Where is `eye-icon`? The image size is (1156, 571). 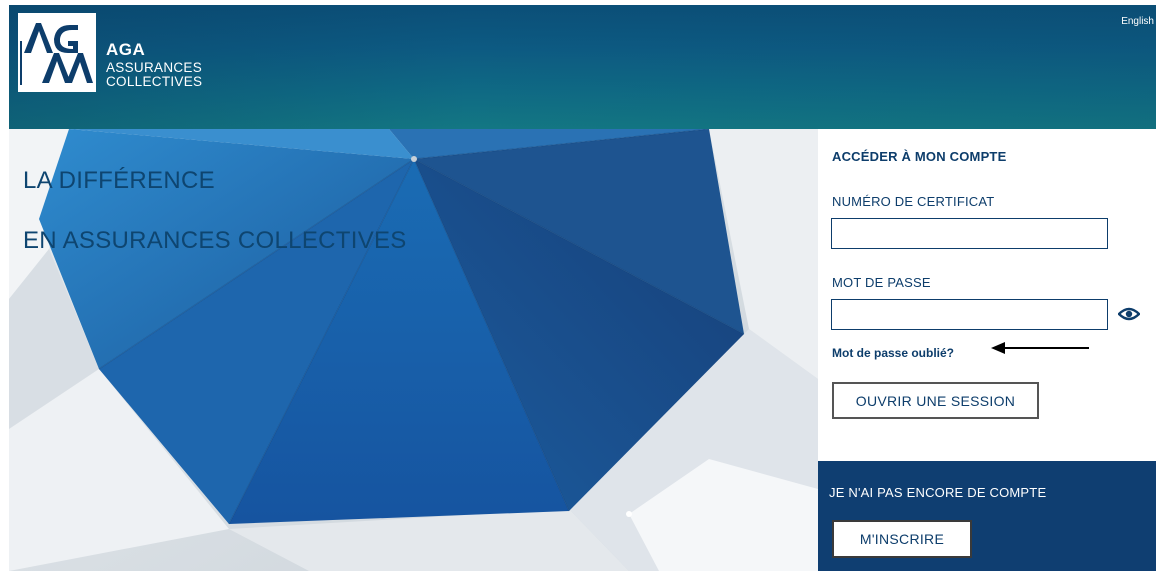 eye-icon is located at coordinates (1129, 314).